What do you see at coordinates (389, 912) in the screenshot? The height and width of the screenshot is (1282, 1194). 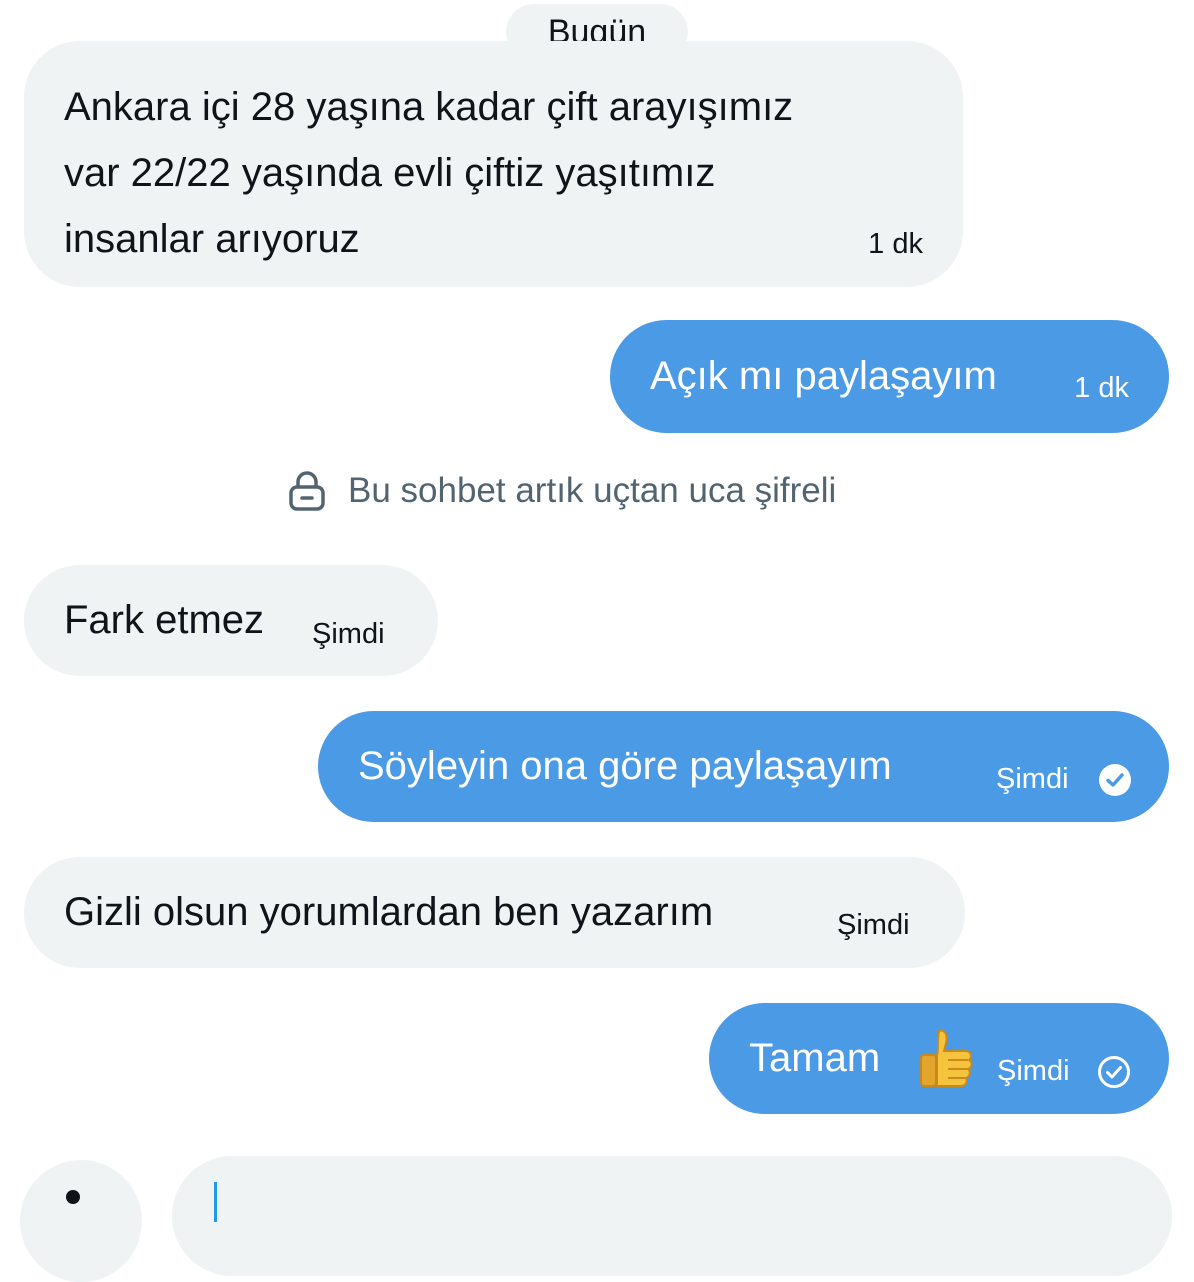 I see `message-text: Gizli olsun yorumlardan ben yazarım` at bounding box center [389, 912].